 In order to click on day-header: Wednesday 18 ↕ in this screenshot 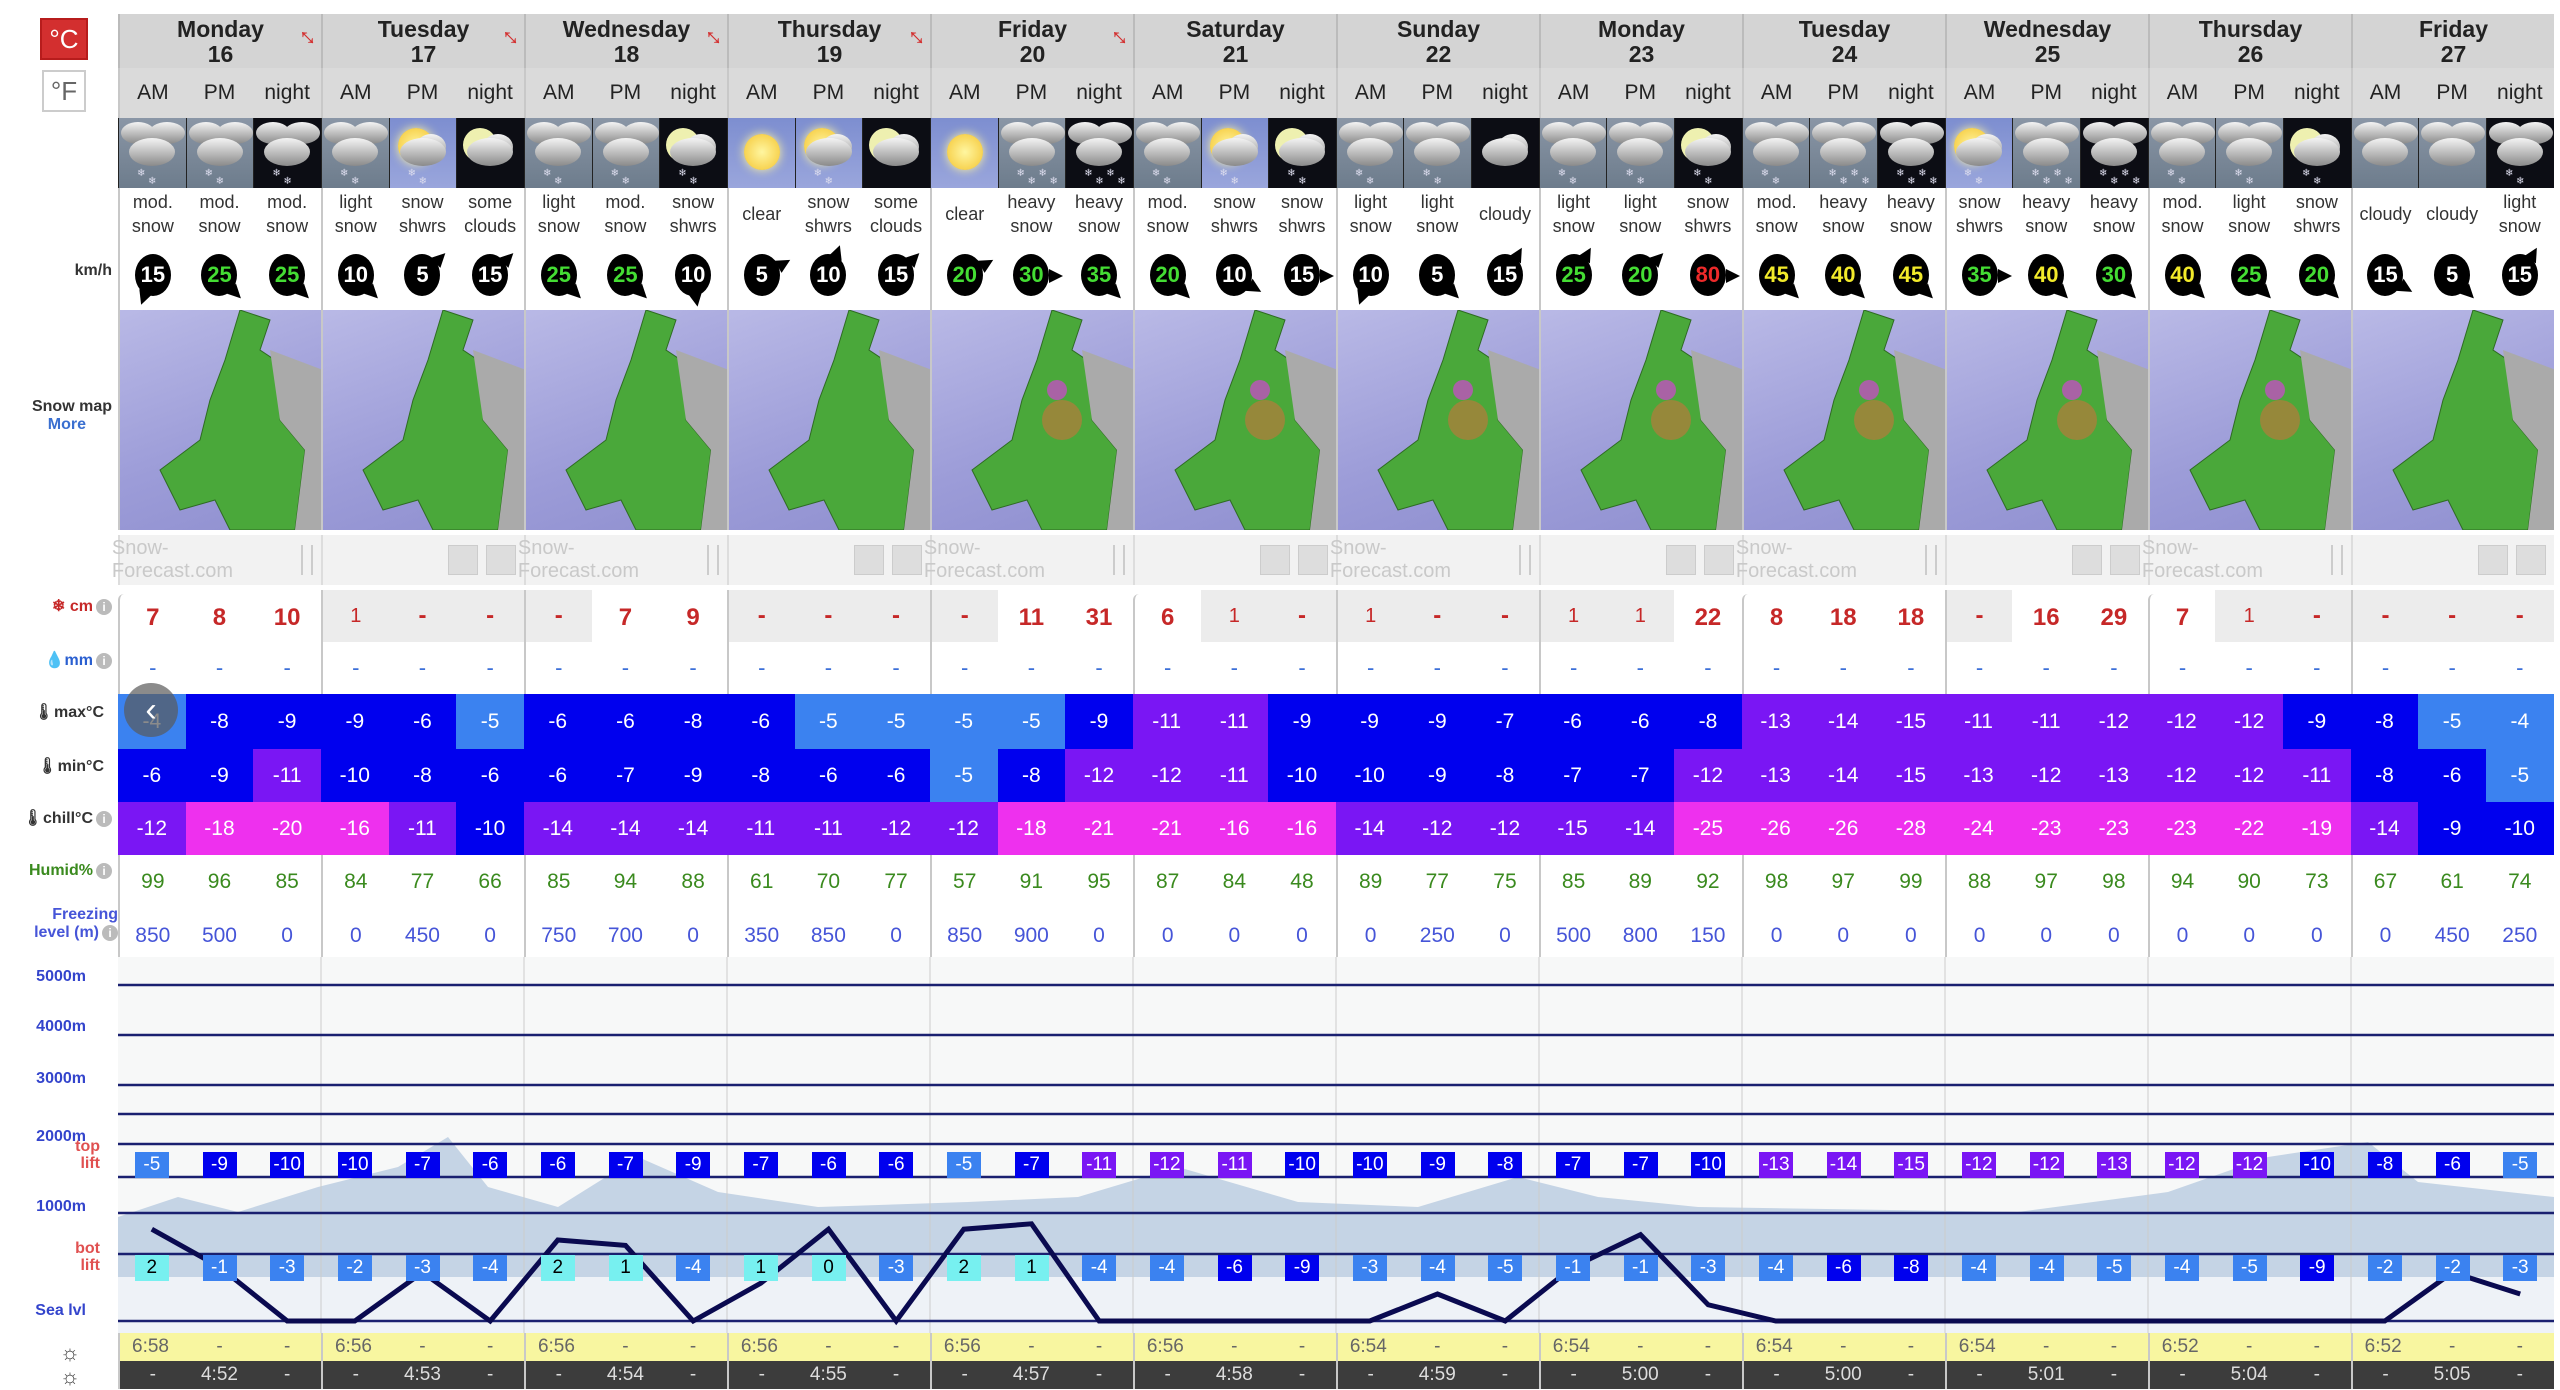, I will do `click(625, 41)`.